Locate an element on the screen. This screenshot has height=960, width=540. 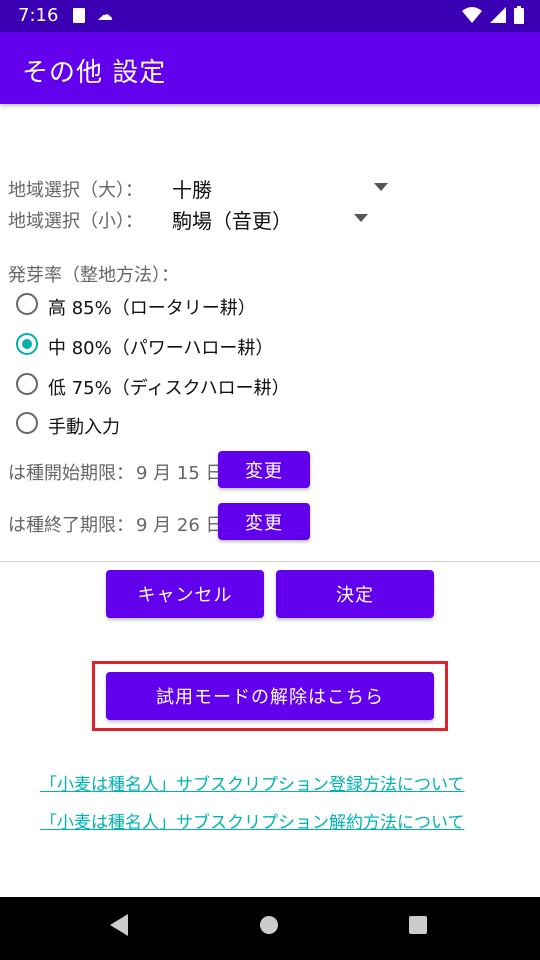
sowing-start-date: 9 月 15 日 is located at coordinates (180, 473).